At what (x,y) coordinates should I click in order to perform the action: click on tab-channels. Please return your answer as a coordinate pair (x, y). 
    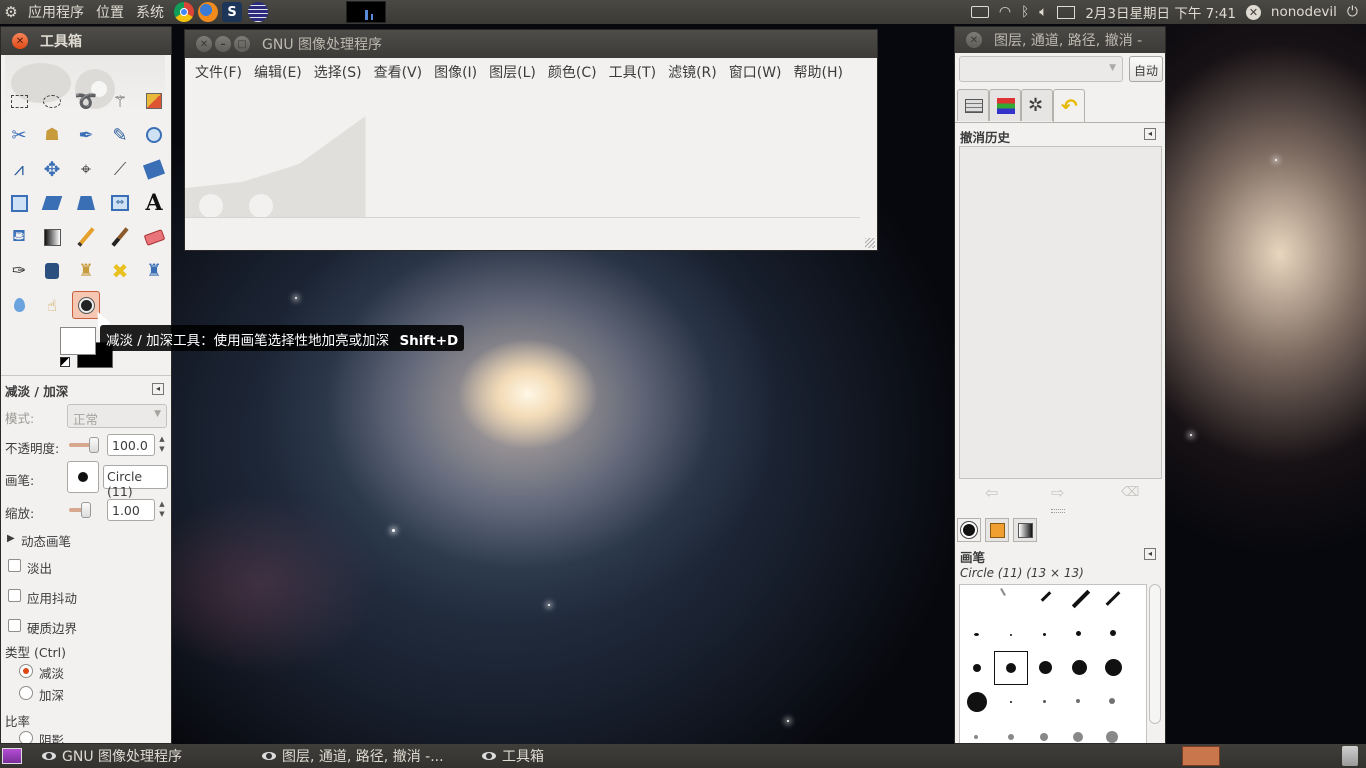
    Looking at the image, I should click on (1005, 105).